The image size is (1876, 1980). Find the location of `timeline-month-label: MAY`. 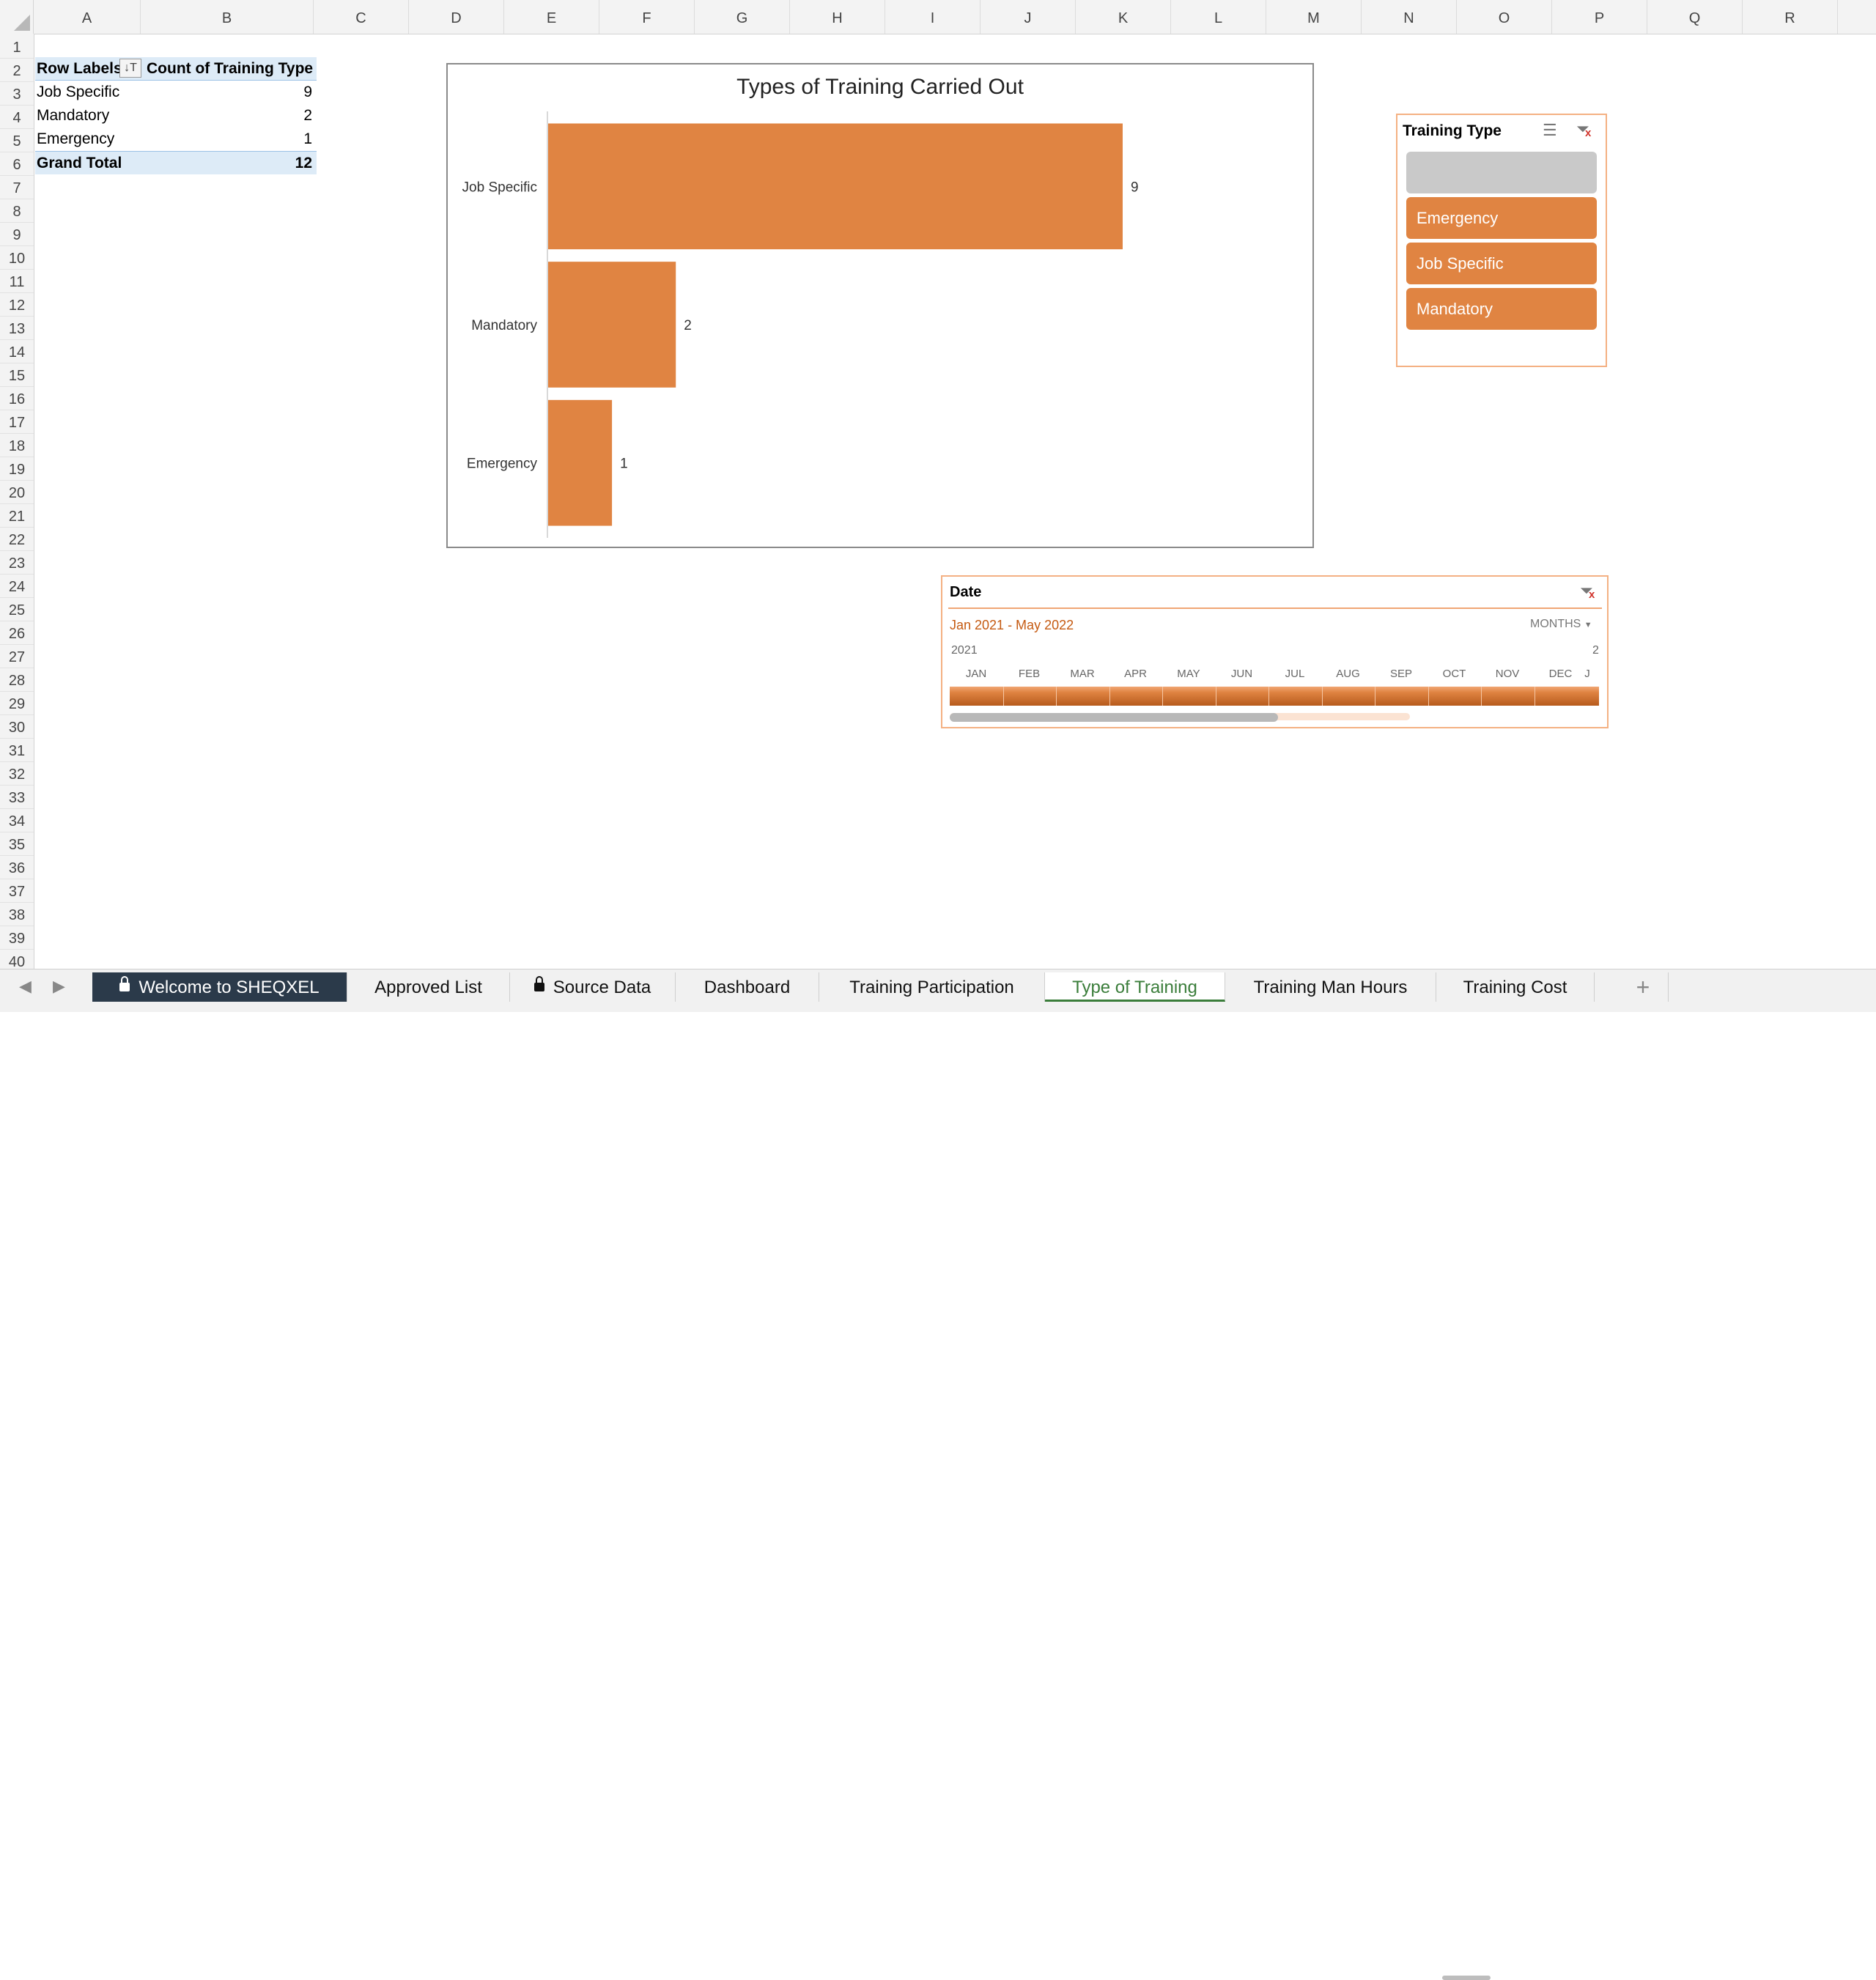

timeline-month-label: MAY is located at coordinates (1188, 674).